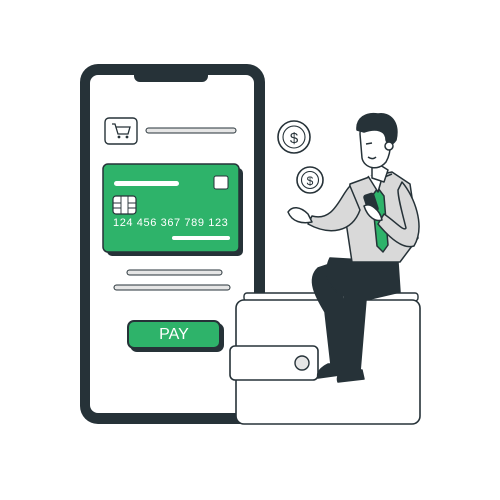  I want to click on card-number: 124 456 367 789 123, so click(171, 223).